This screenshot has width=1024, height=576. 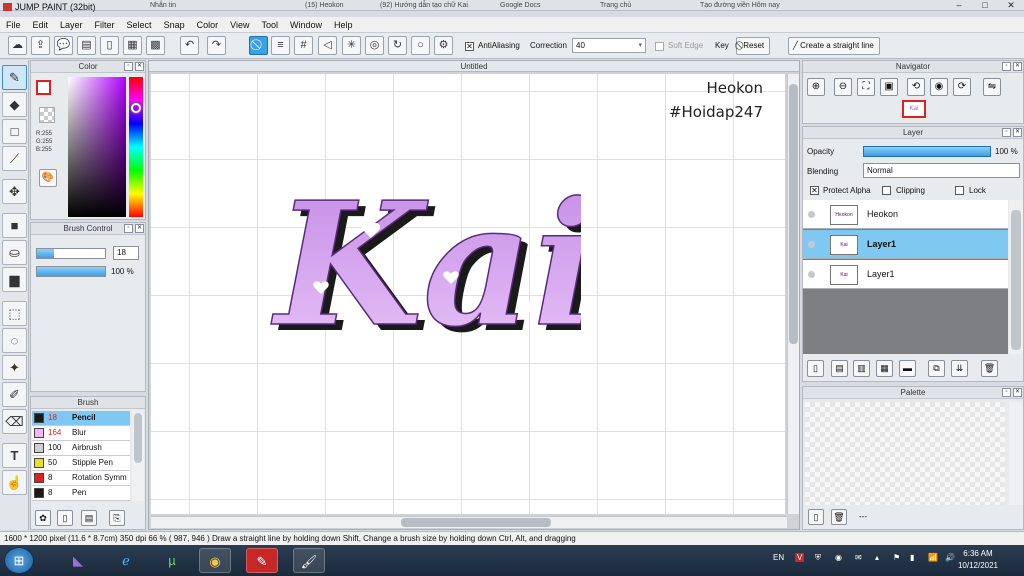 What do you see at coordinates (189, 45) in the screenshot?
I see `undo-icon: ↶` at bounding box center [189, 45].